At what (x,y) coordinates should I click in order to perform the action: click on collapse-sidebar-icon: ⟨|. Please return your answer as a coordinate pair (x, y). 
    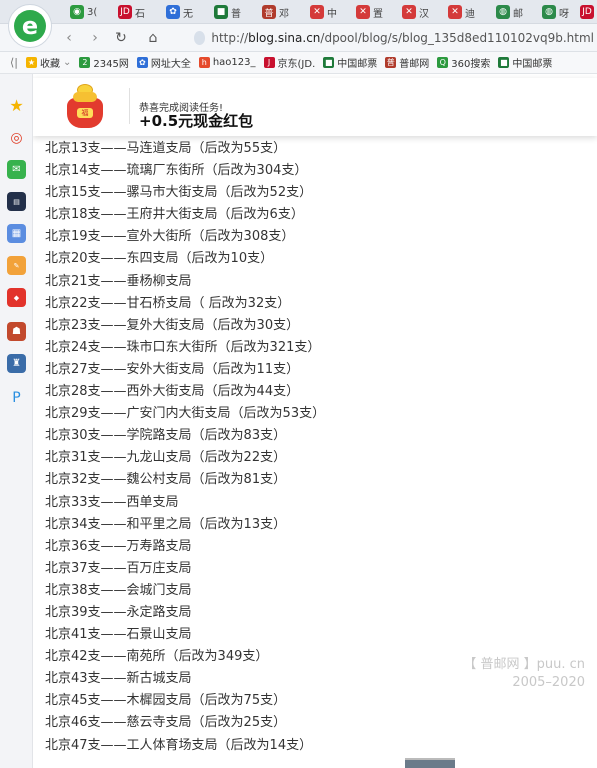
    Looking at the image, I should click on (14, 62).